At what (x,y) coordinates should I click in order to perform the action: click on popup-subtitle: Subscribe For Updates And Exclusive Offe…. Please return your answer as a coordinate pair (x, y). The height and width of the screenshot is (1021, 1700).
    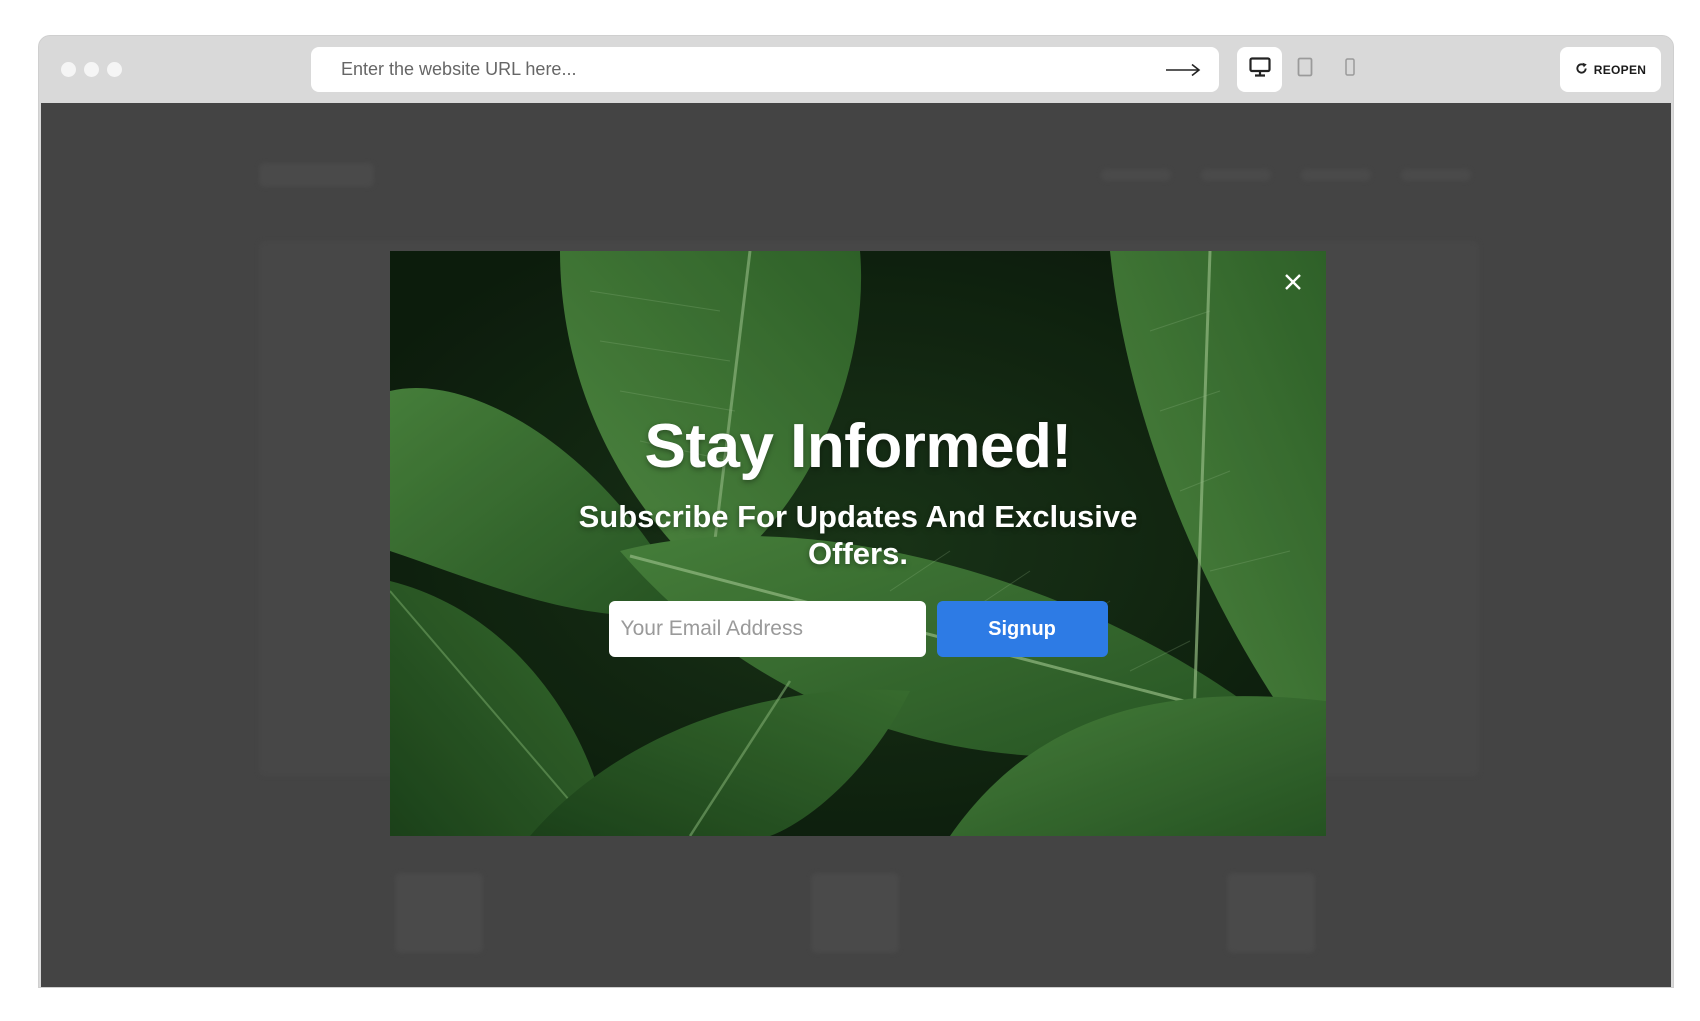
    Looking at the image, I should click on (858, 535).